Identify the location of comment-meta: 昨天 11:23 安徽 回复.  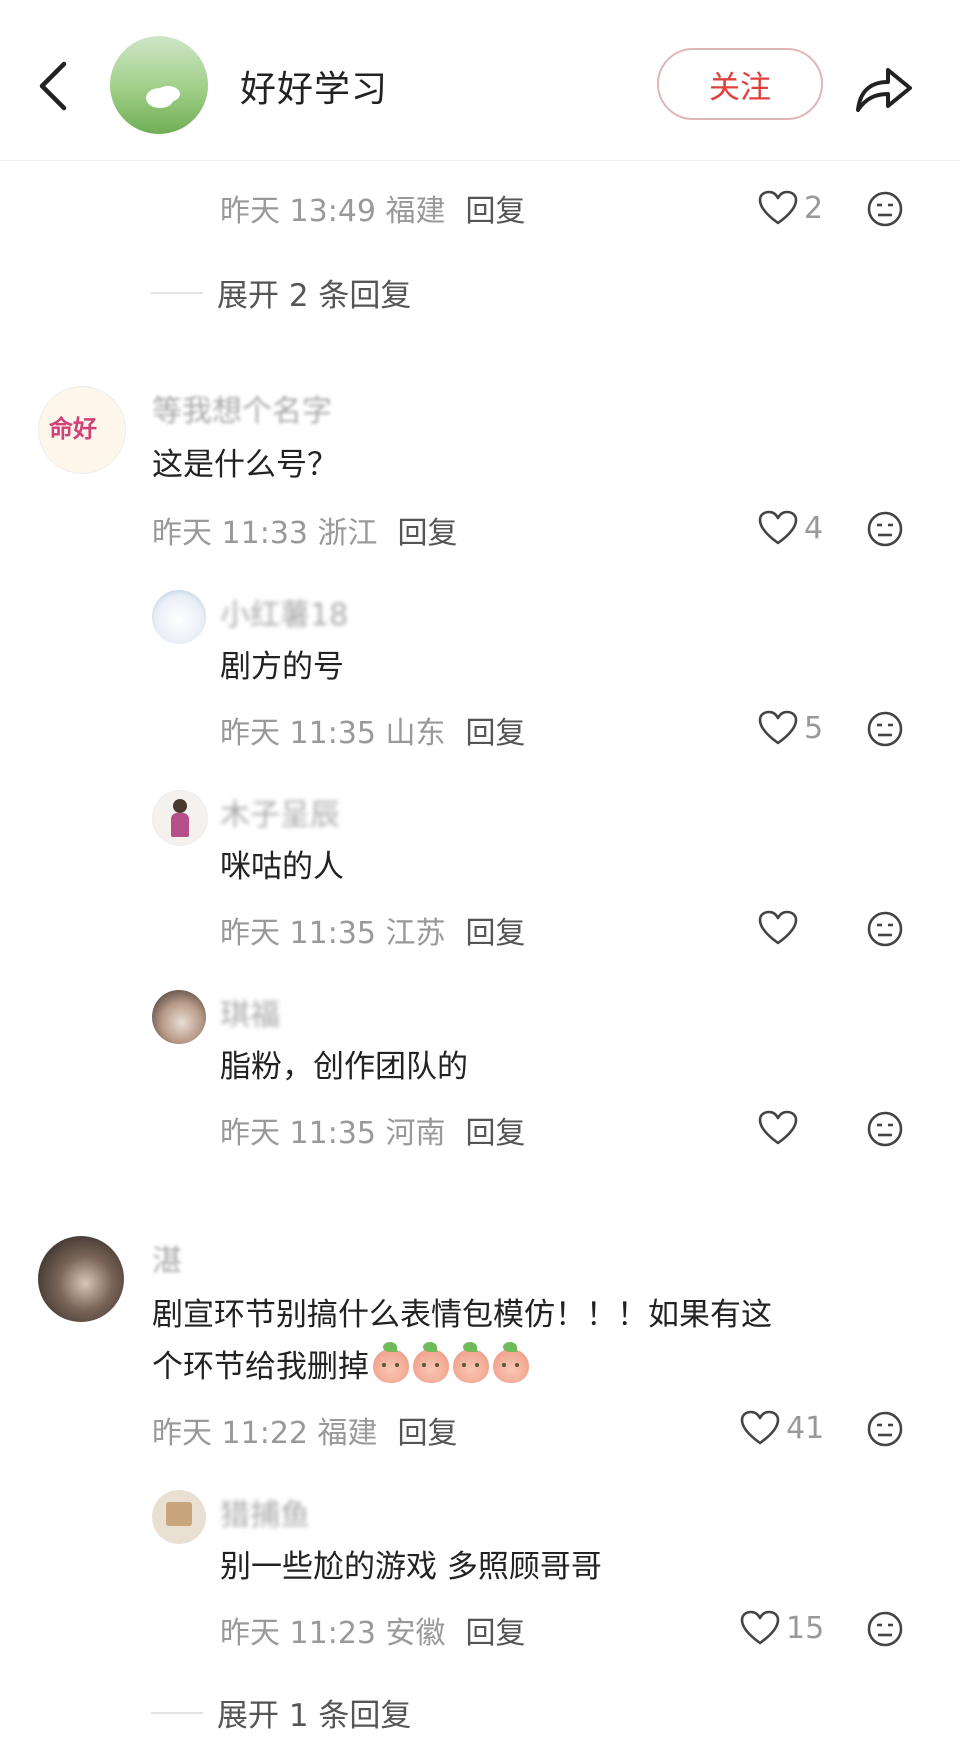
(373, 1633).